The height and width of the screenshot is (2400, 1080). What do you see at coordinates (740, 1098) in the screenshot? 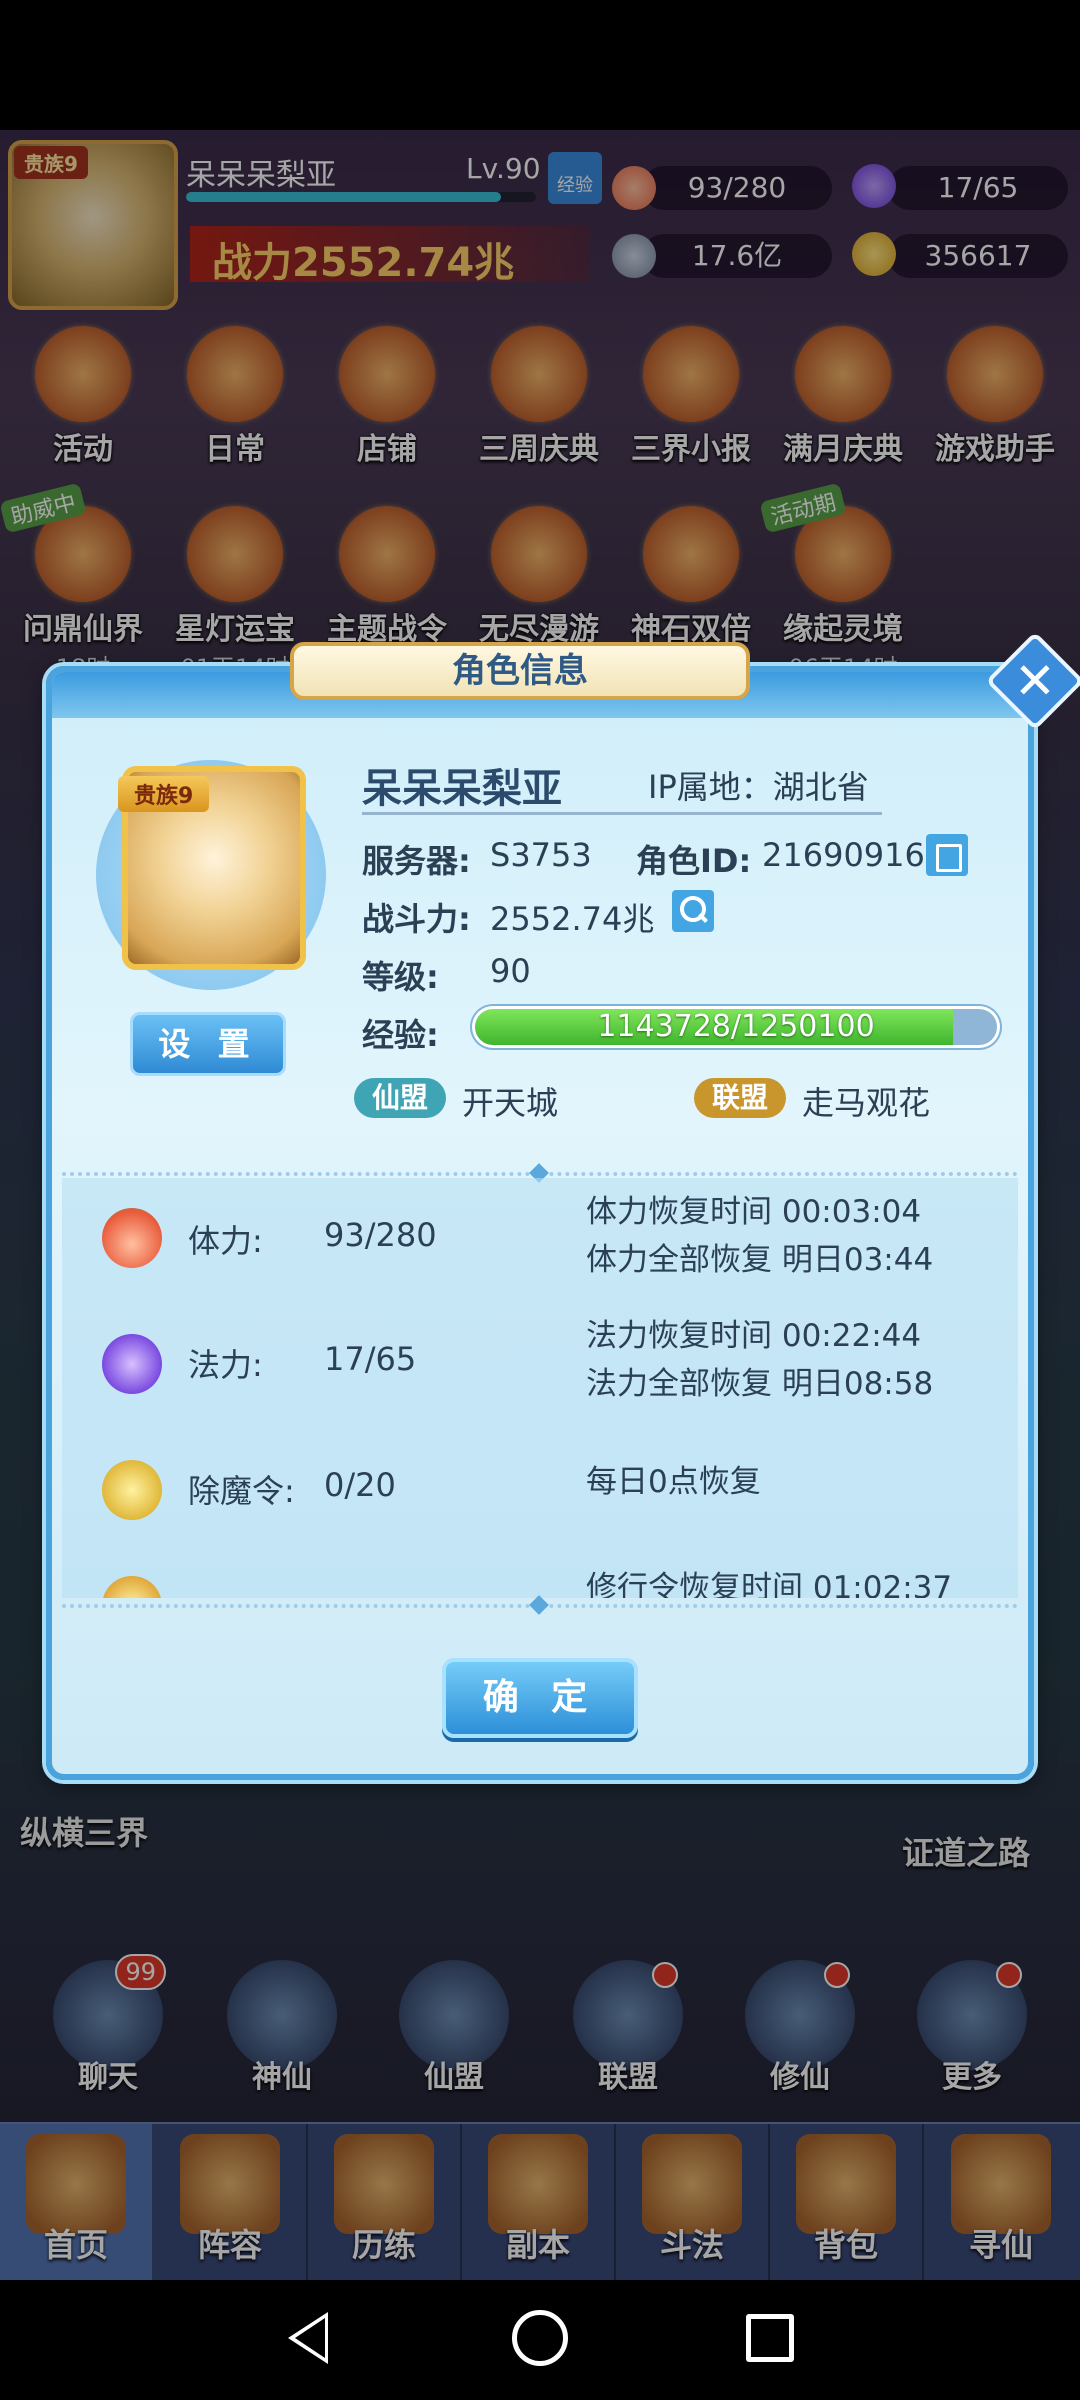
I see `alliance-tag: 联盟` at bounding box center [740, 1098].